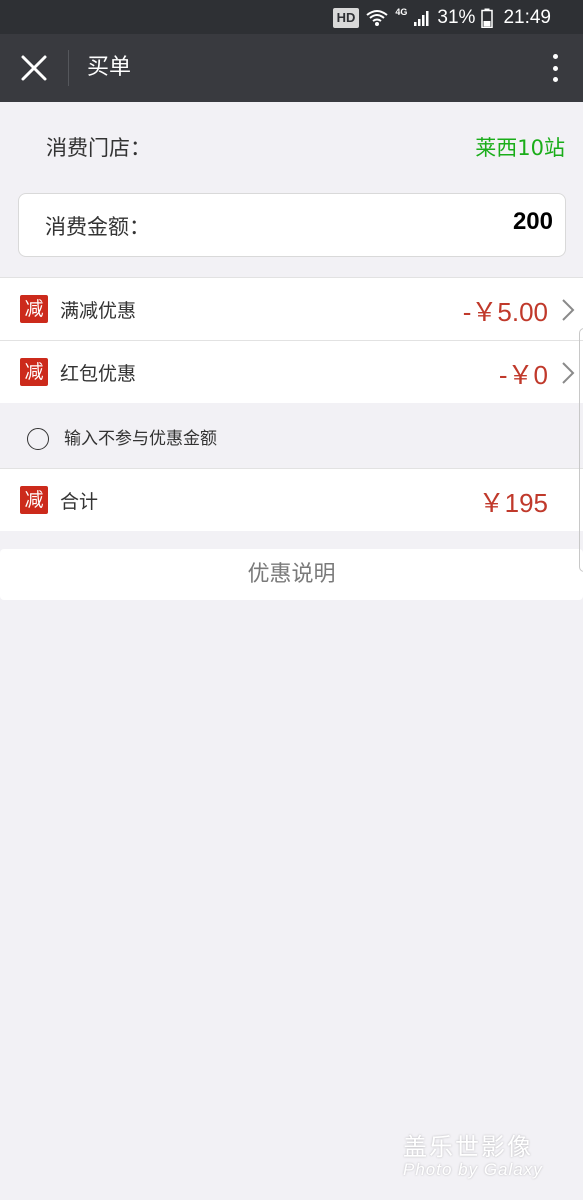 Image resolution: width=583 pixels, height=1200 pixels. What do you see at coordinates (97, 227) in the screenshot?
I see `amount-label: 消费金额：` at bounding box center [97, 227].